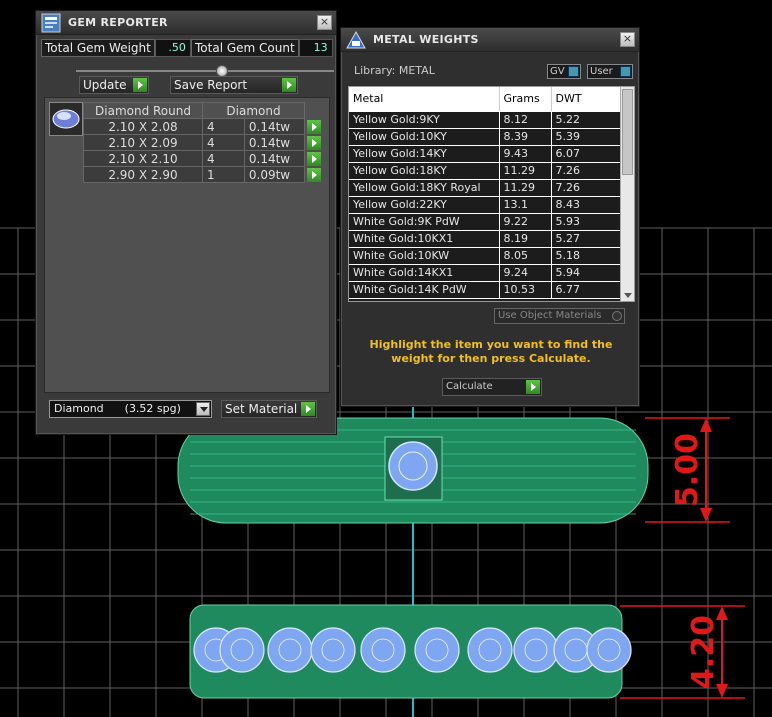  Describe the element at coordinates (525, 120) in the screenshot. I see `metal-grams: 8.12` at that location.